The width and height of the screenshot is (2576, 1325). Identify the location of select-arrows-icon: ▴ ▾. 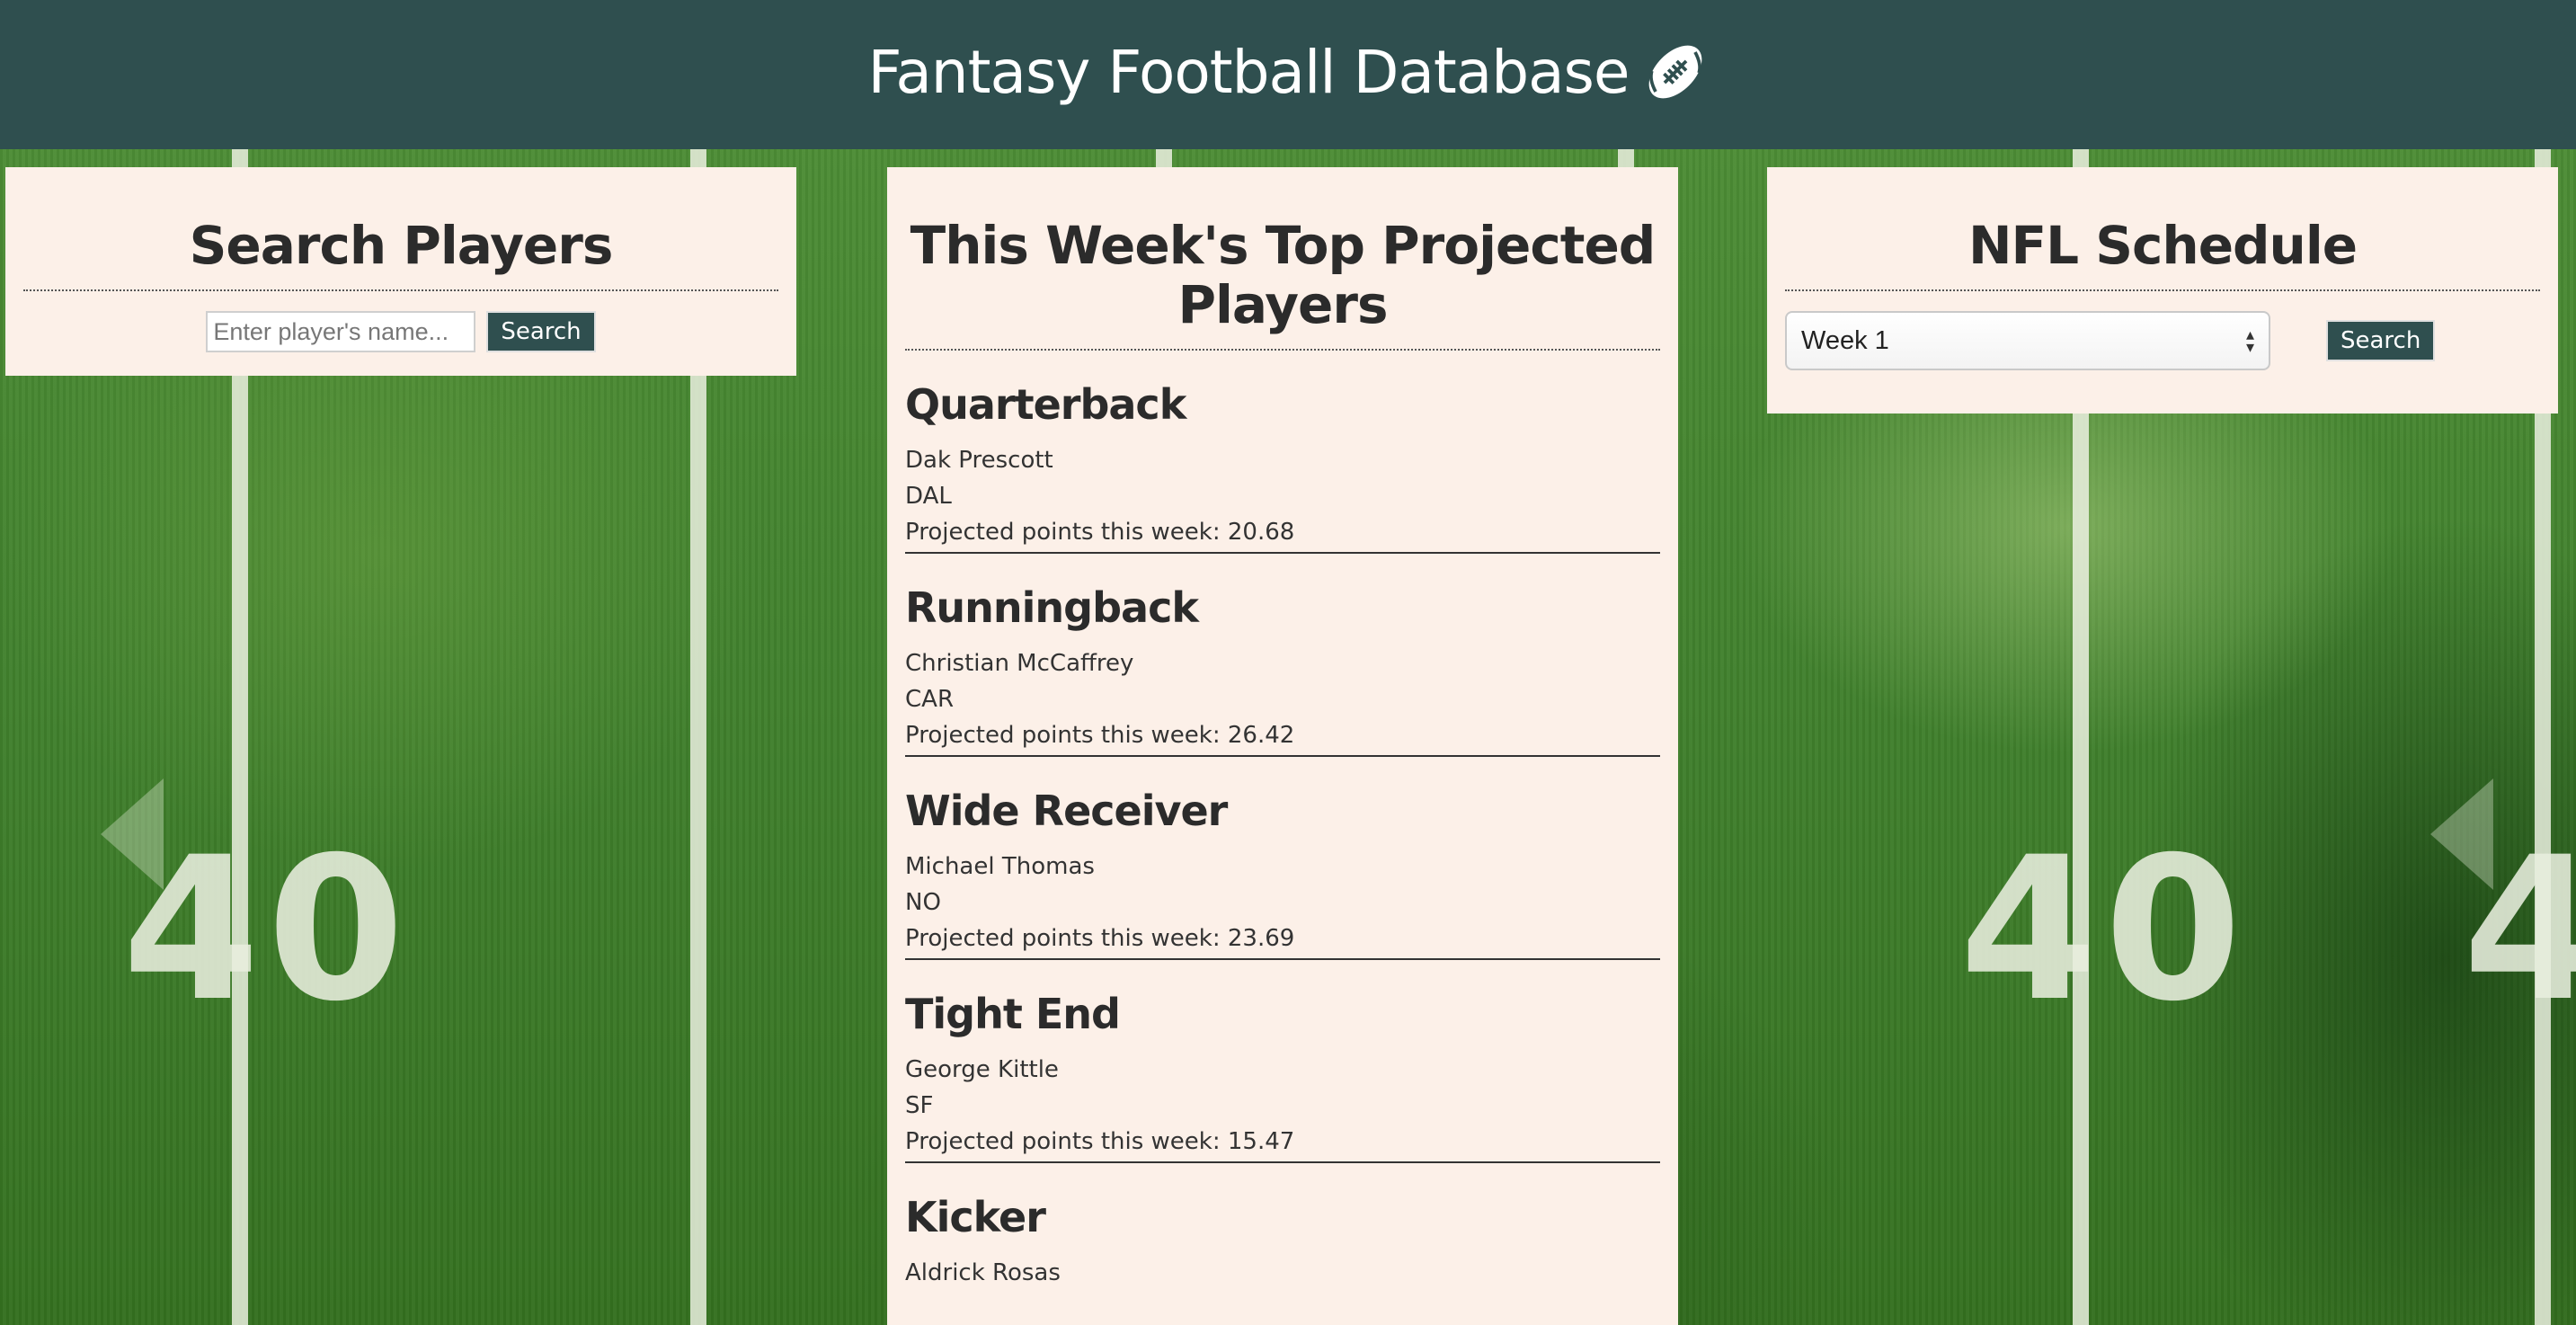
(2249, 340).